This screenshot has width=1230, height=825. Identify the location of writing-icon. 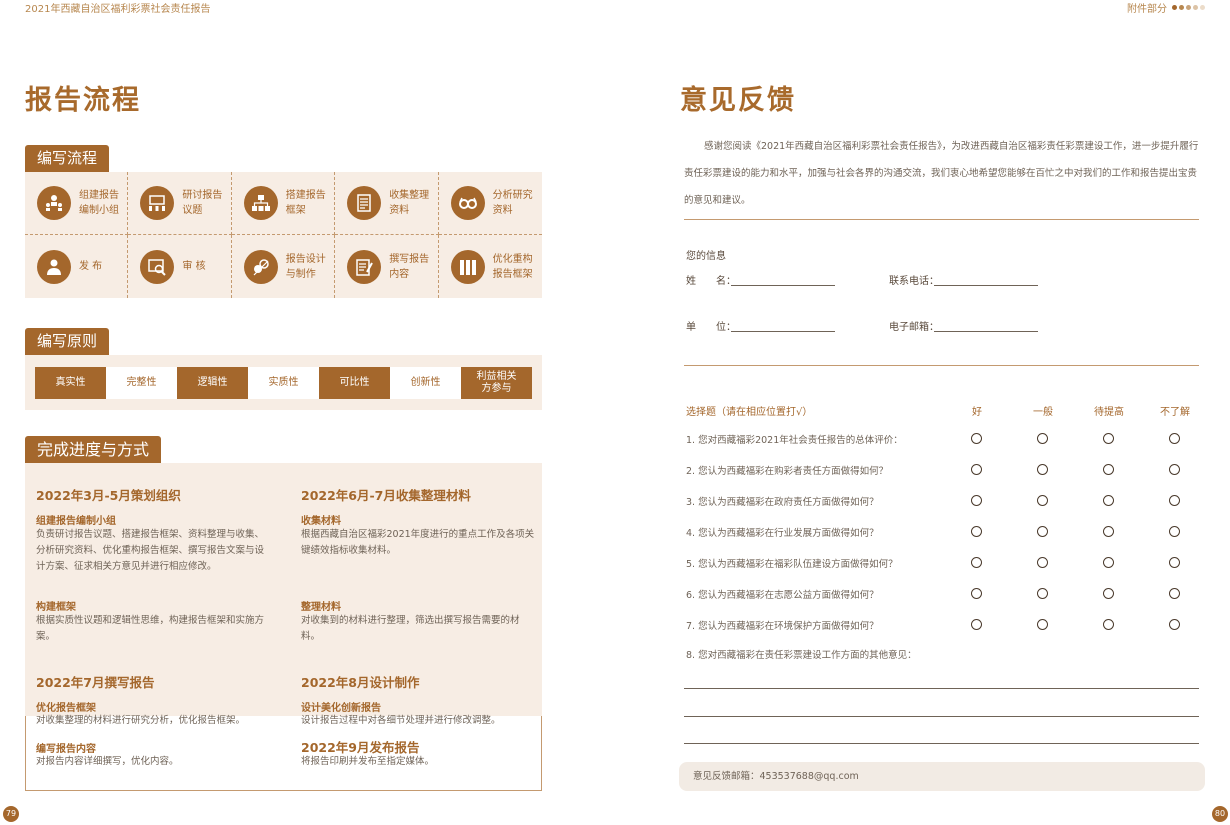
(364, 266).